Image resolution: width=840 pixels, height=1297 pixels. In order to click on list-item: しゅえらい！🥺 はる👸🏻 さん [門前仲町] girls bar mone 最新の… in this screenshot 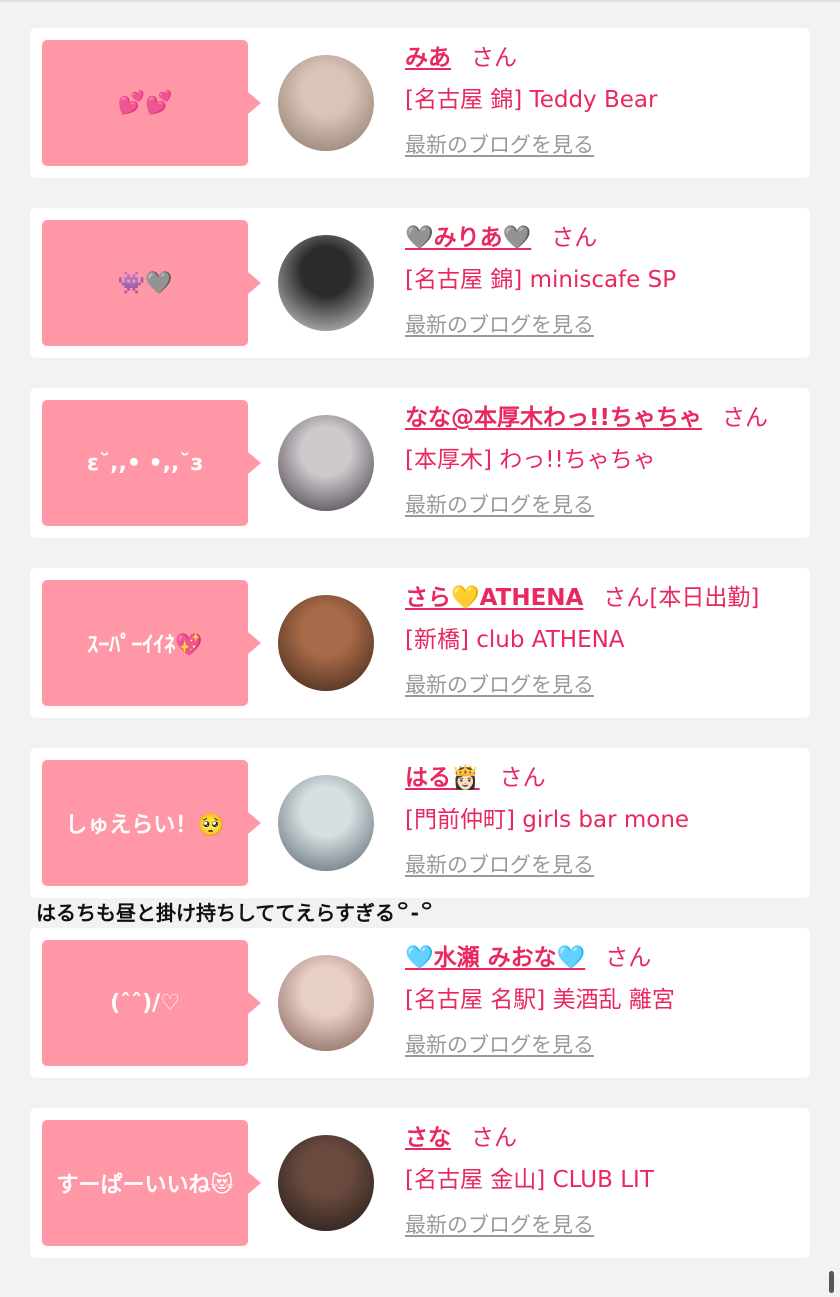, I will do `click(420, 823)`.